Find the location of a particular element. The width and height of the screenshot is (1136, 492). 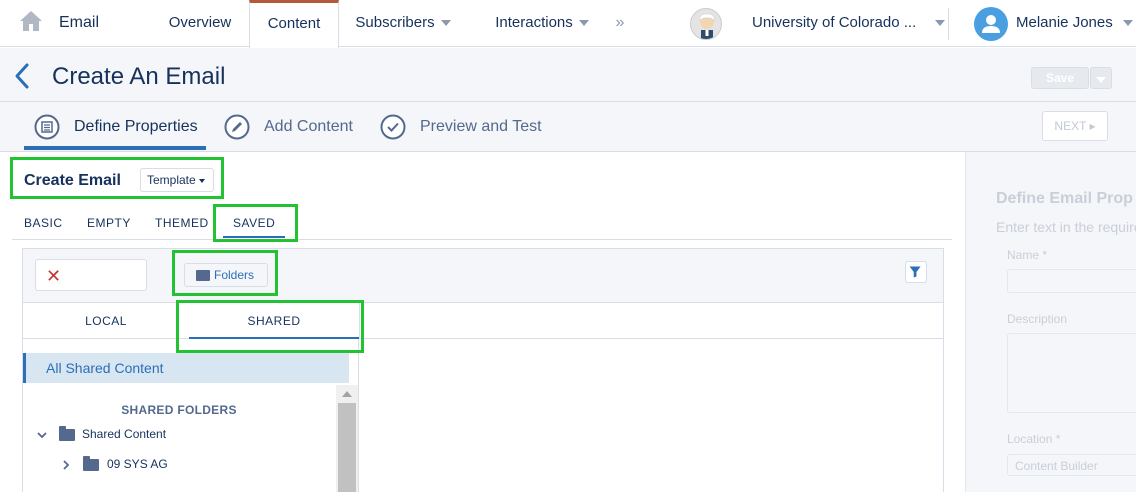

description-field is located at coordinates (1071, 373).